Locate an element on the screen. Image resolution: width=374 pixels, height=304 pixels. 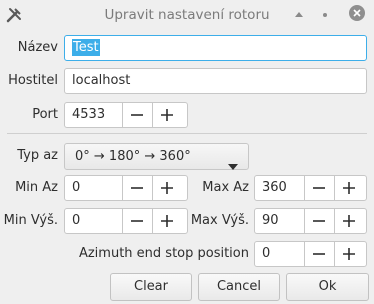
type-az-combobox: 0° → 180° → 360° is located at coordinates (156, 156).